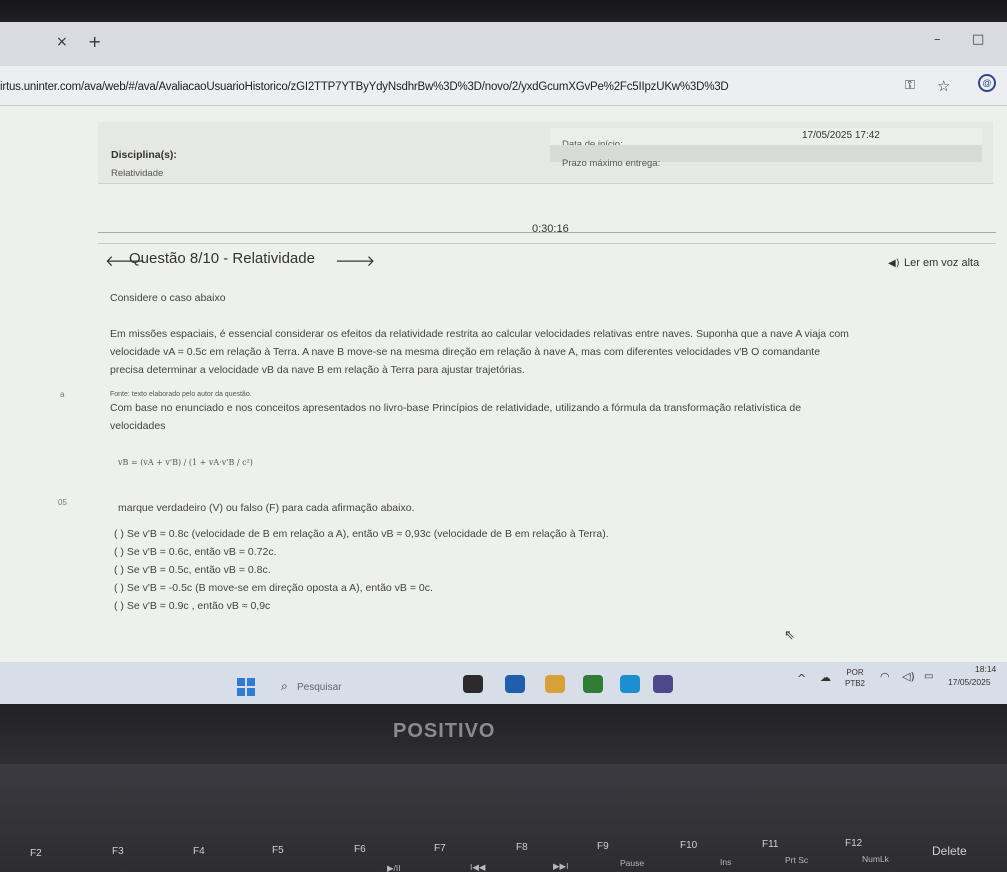 This screenshot has width=1007, height=872. What do you see at coordinates (246, 687) in the screenshot?
I see `windows-start-icon` at bounding box center [246, 687].